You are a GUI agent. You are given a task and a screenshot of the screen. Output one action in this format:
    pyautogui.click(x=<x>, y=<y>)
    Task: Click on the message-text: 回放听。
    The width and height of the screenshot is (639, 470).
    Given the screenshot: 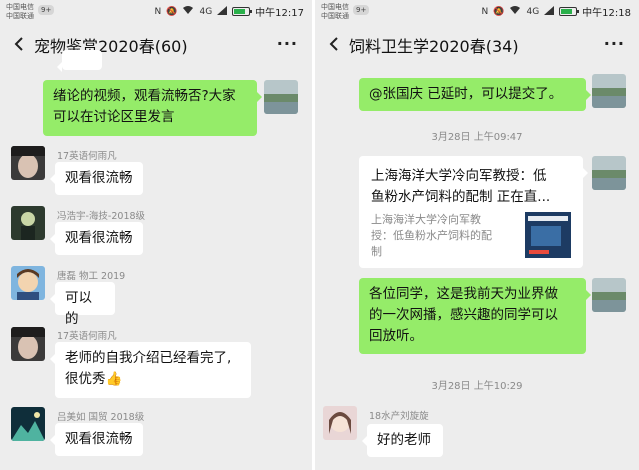 What is the action you would take?
    pyautogui.click(x=396, y=336)
    